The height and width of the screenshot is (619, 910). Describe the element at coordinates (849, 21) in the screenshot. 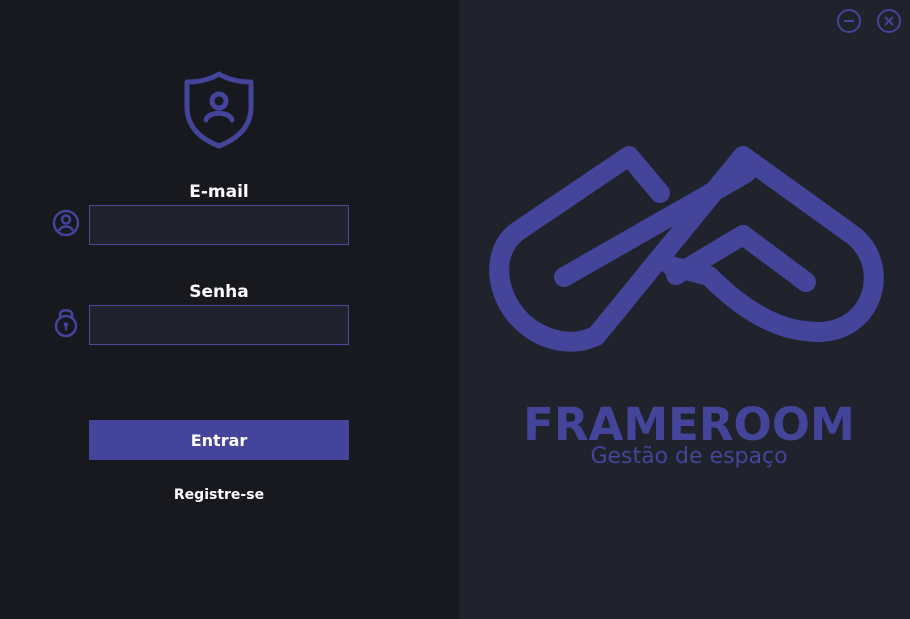

I see `minimize-icon` at that location.